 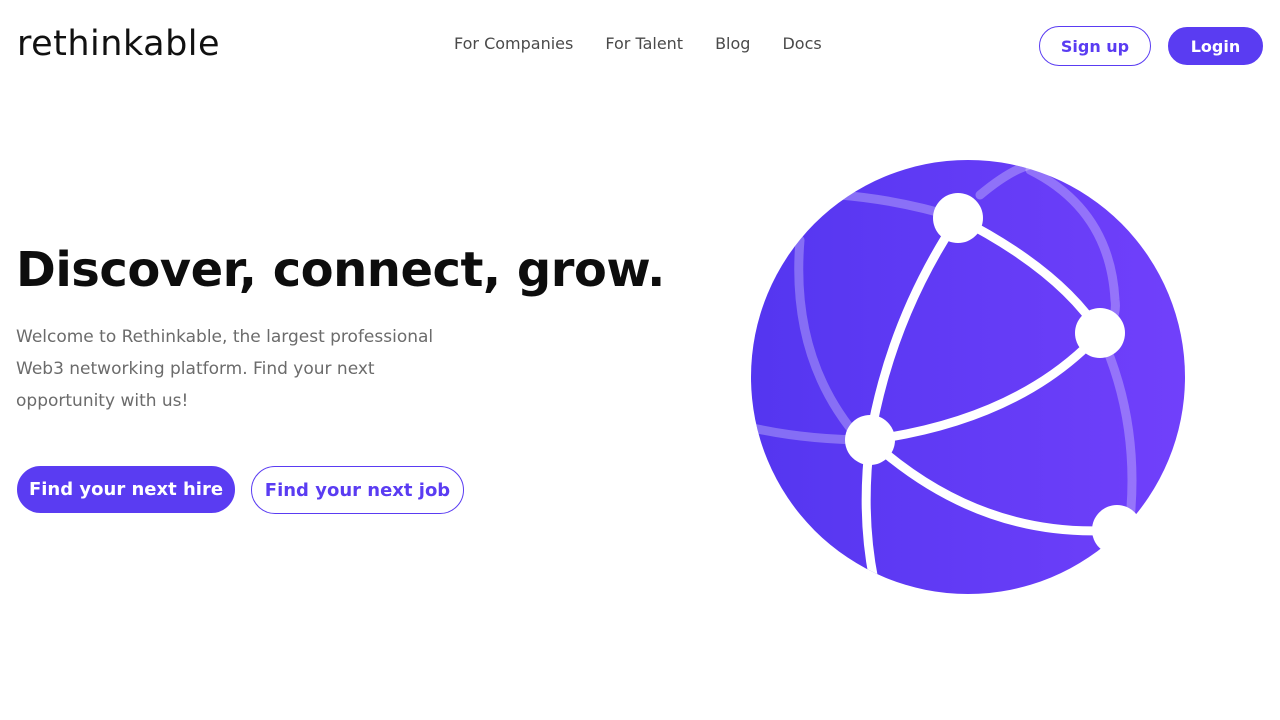 I want to click on find-next-hire-button: Find your next hire, so click(x=126, y=489).